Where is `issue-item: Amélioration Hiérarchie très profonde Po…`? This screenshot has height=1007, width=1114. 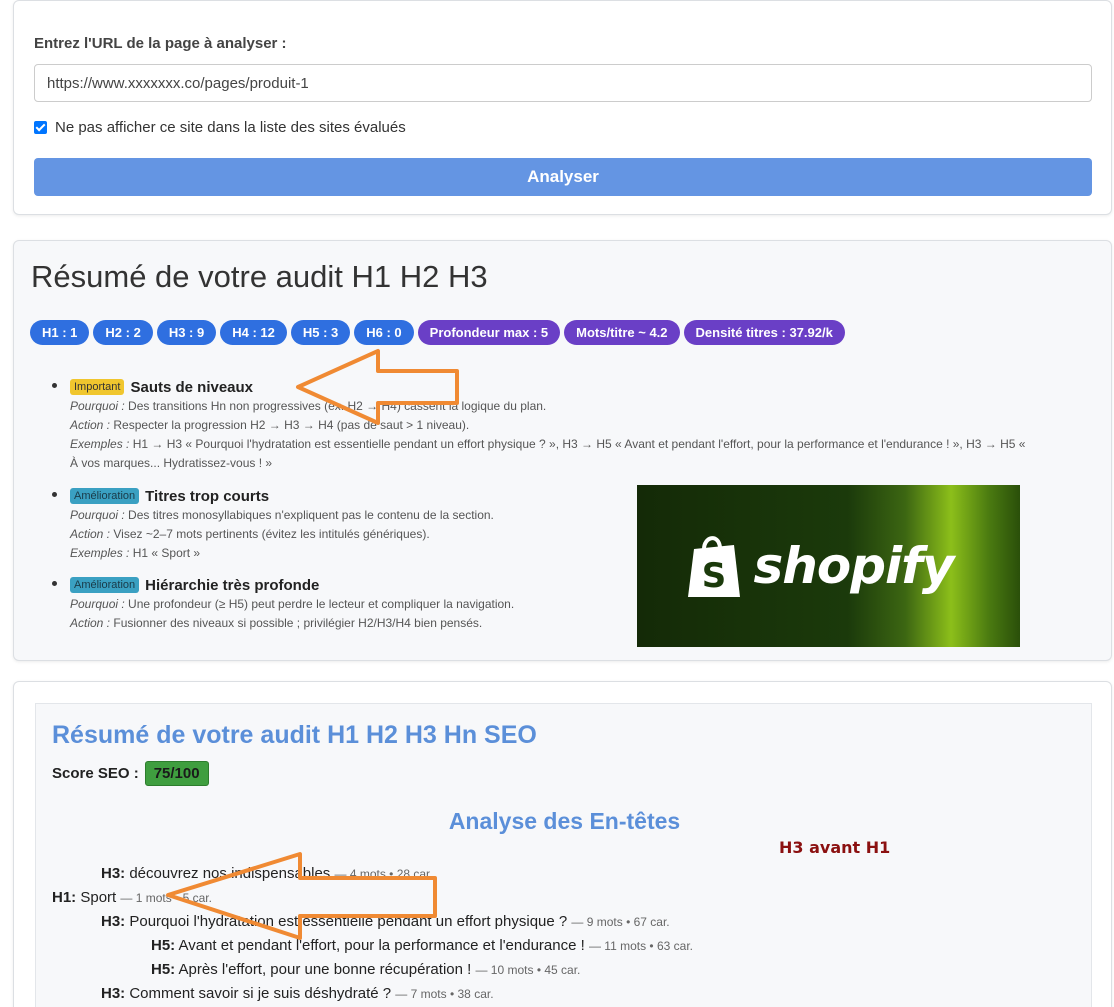 issue-item: Amélioration Hiérarchie très profonde Po… is located at coordinates (283, 604).